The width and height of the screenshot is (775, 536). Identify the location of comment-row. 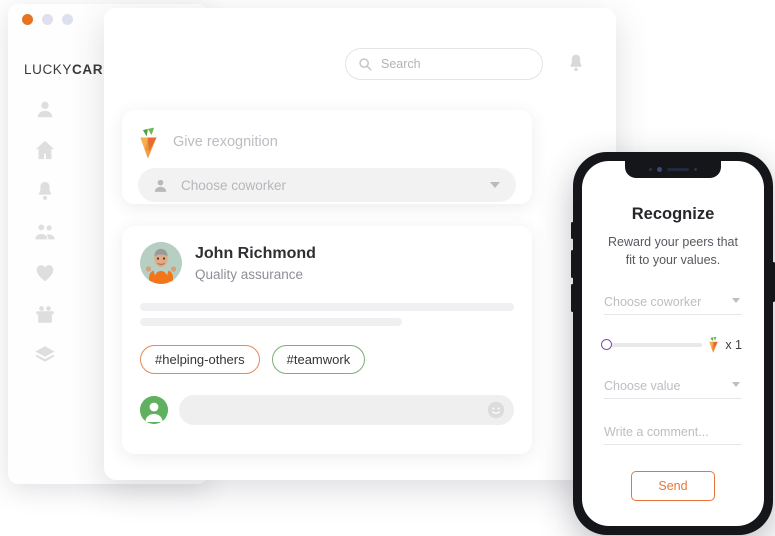
(327, 410).